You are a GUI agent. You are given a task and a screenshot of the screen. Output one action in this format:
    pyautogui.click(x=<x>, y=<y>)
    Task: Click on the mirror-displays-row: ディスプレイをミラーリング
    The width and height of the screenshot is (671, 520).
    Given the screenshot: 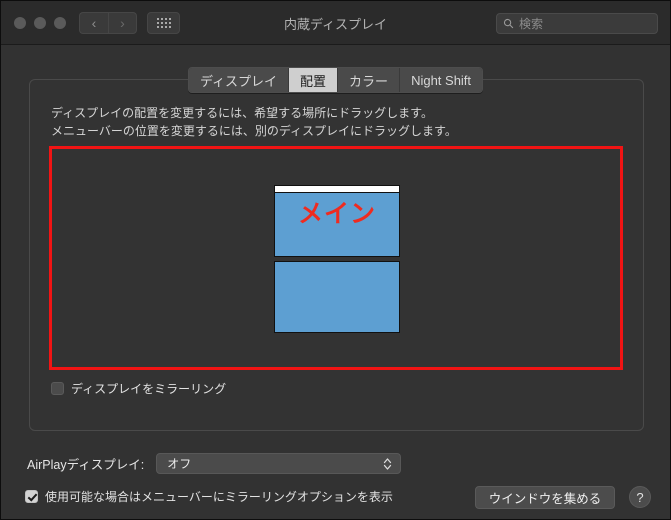 What is the action you would take?
    pyautogui.click(x=138, y=388)
    